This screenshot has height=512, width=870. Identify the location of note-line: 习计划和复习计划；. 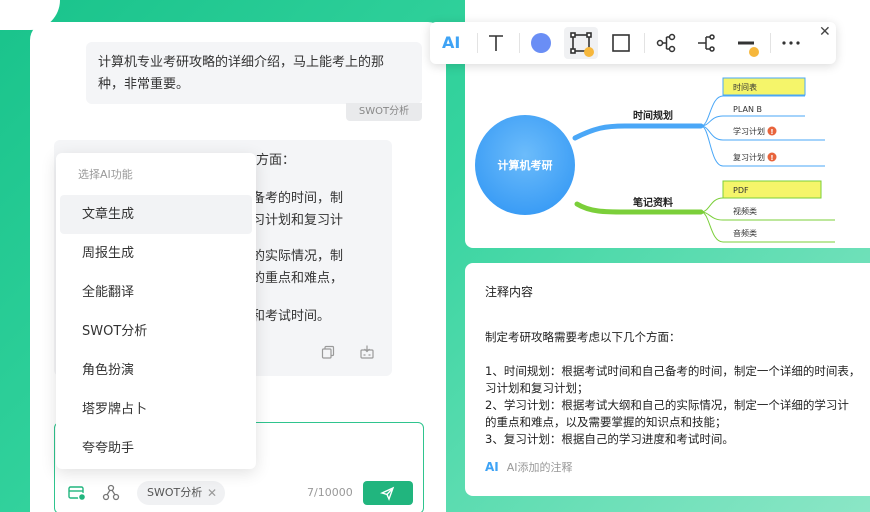
(537, 388).